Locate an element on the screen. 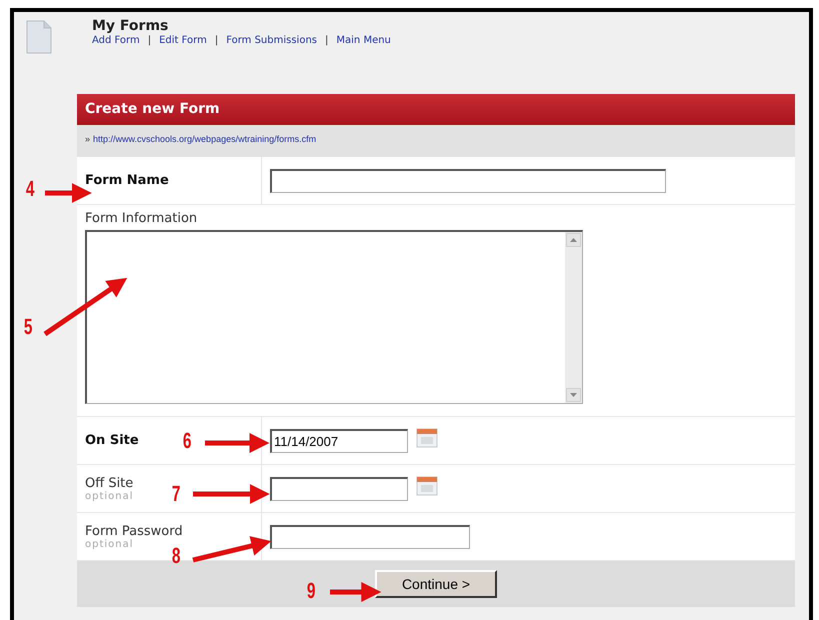 The width and height of the screenshot is (819, 620). nav-link: Edit Form is located at coordinates (183, 40).